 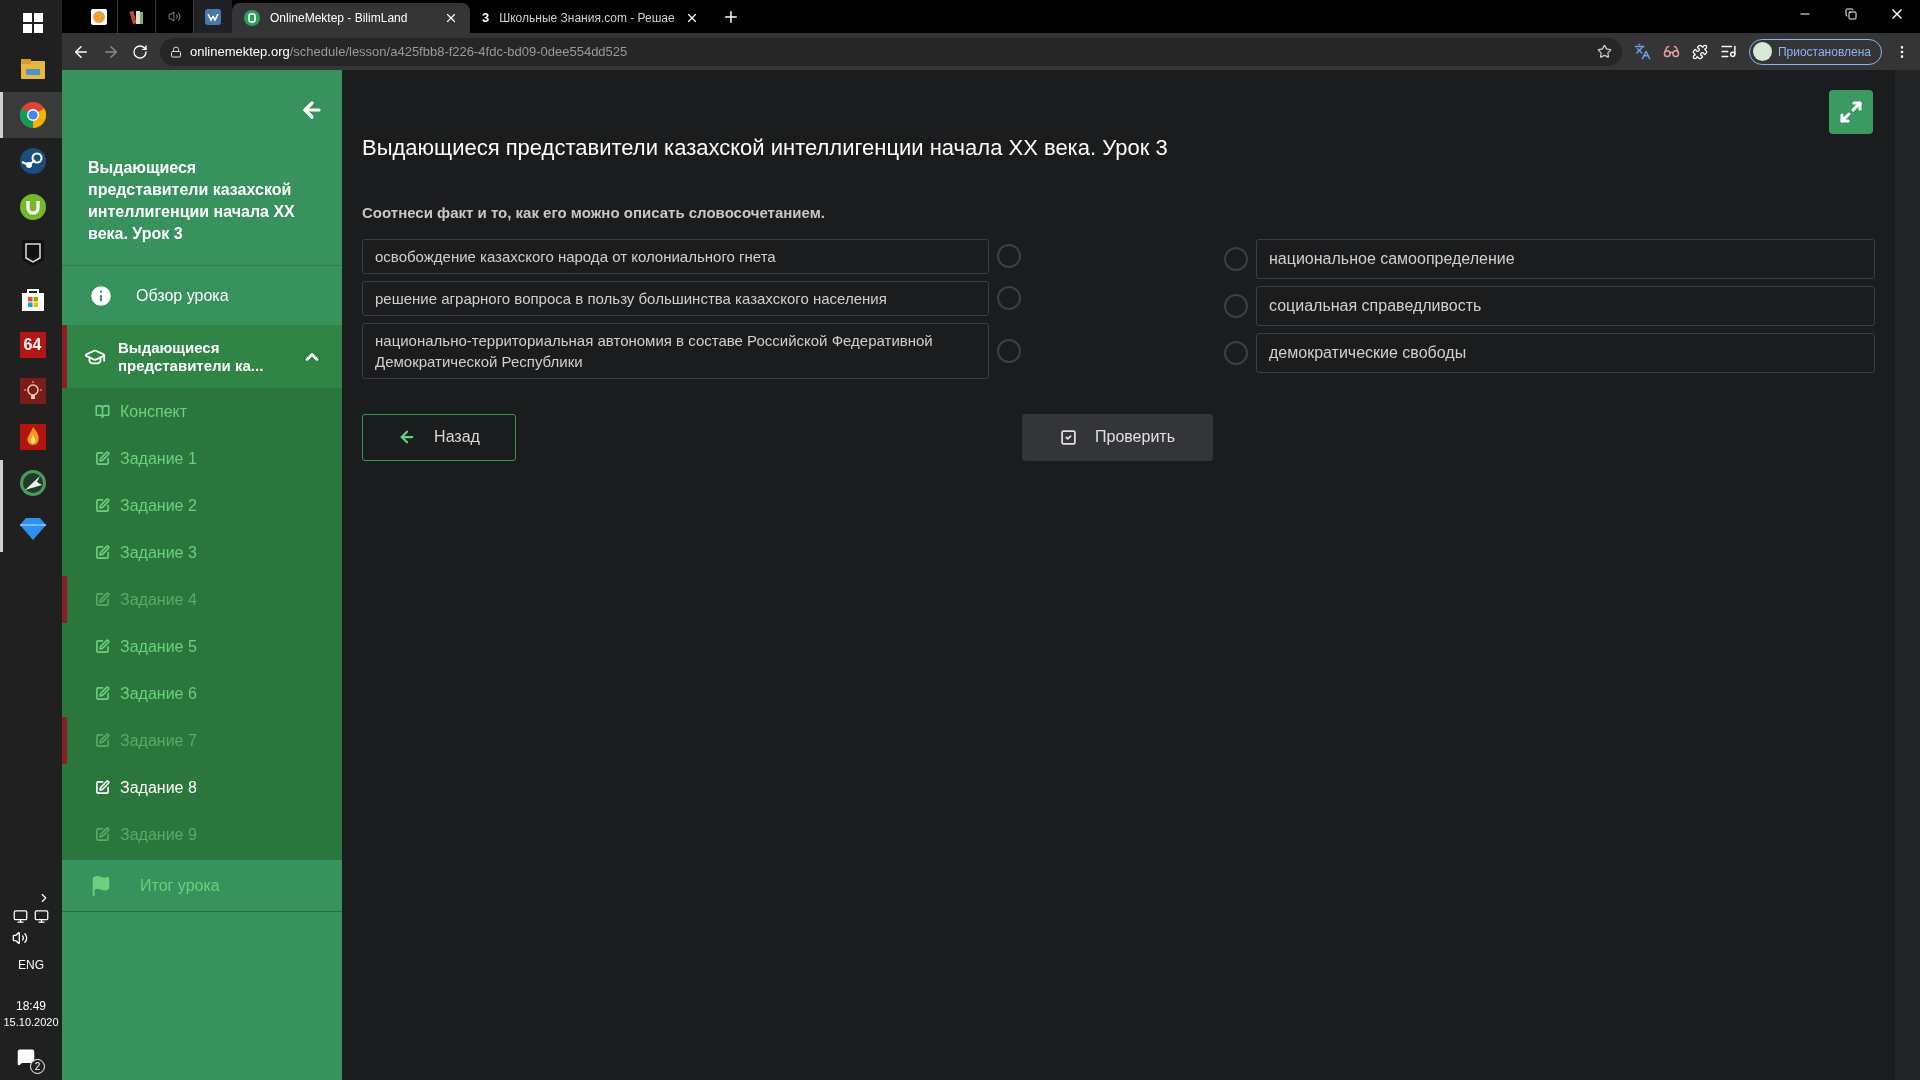 I want to click on flame-icon, so click(x=32, y=437).